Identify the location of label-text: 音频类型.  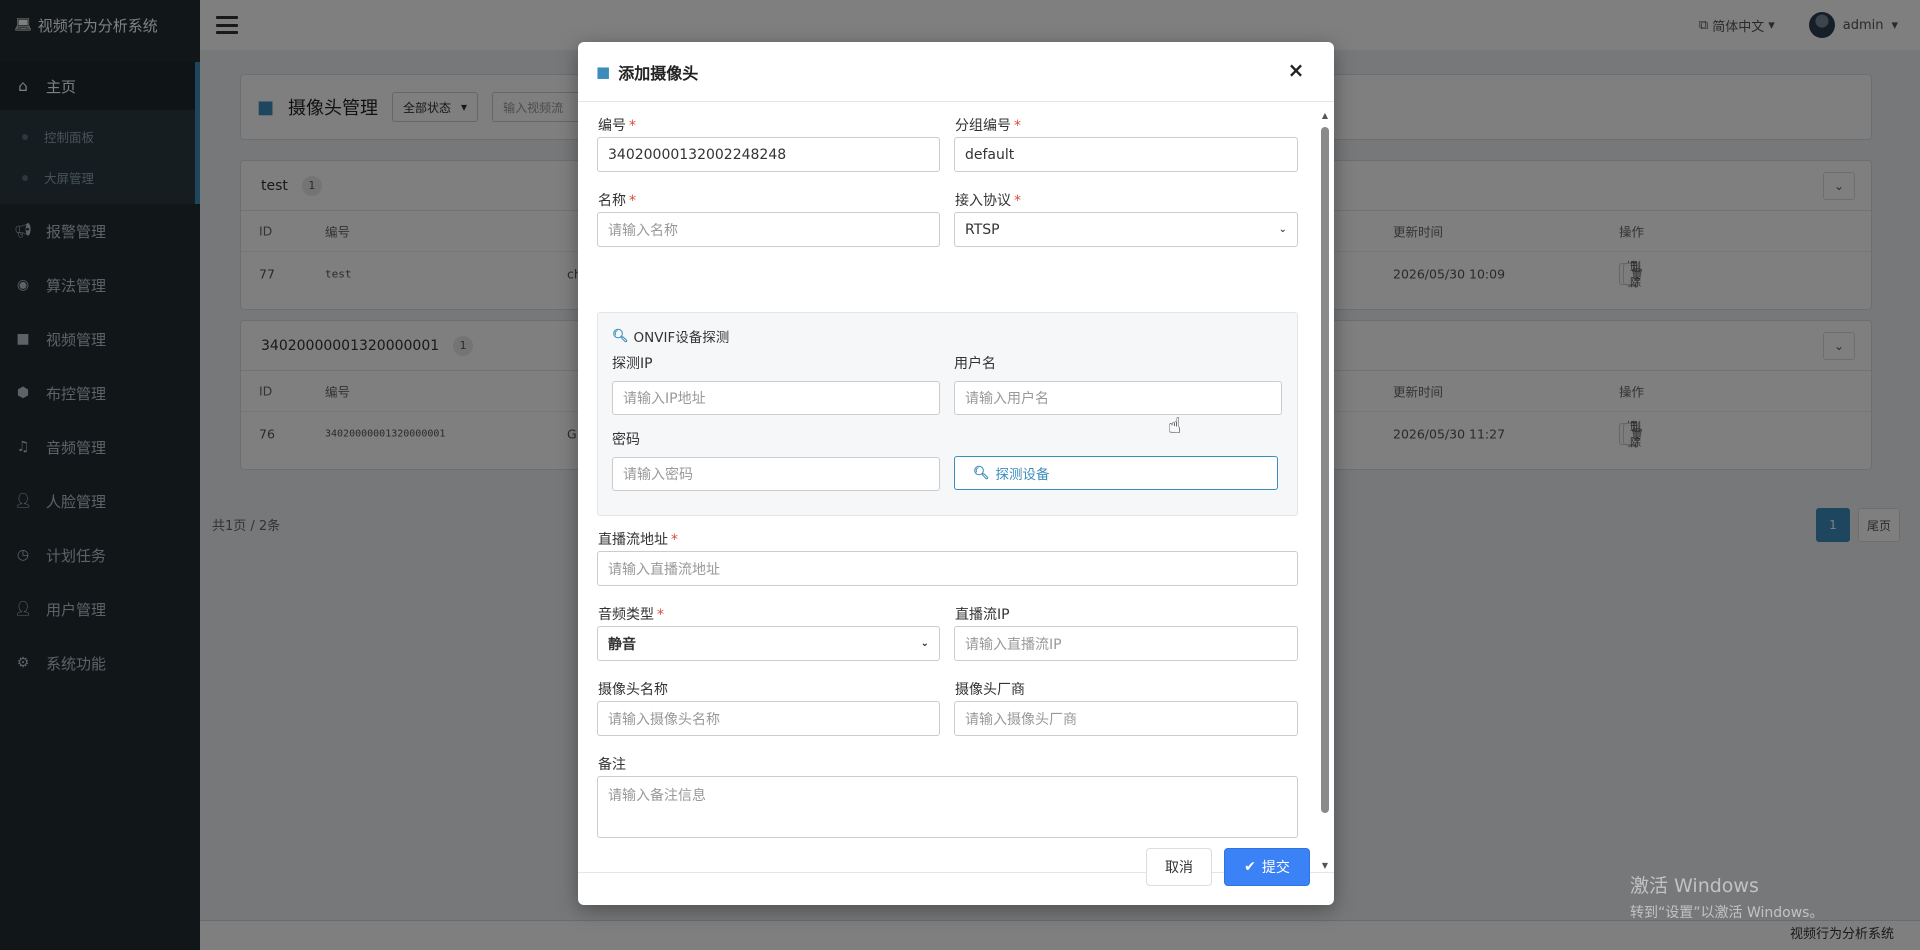
(626, 615).